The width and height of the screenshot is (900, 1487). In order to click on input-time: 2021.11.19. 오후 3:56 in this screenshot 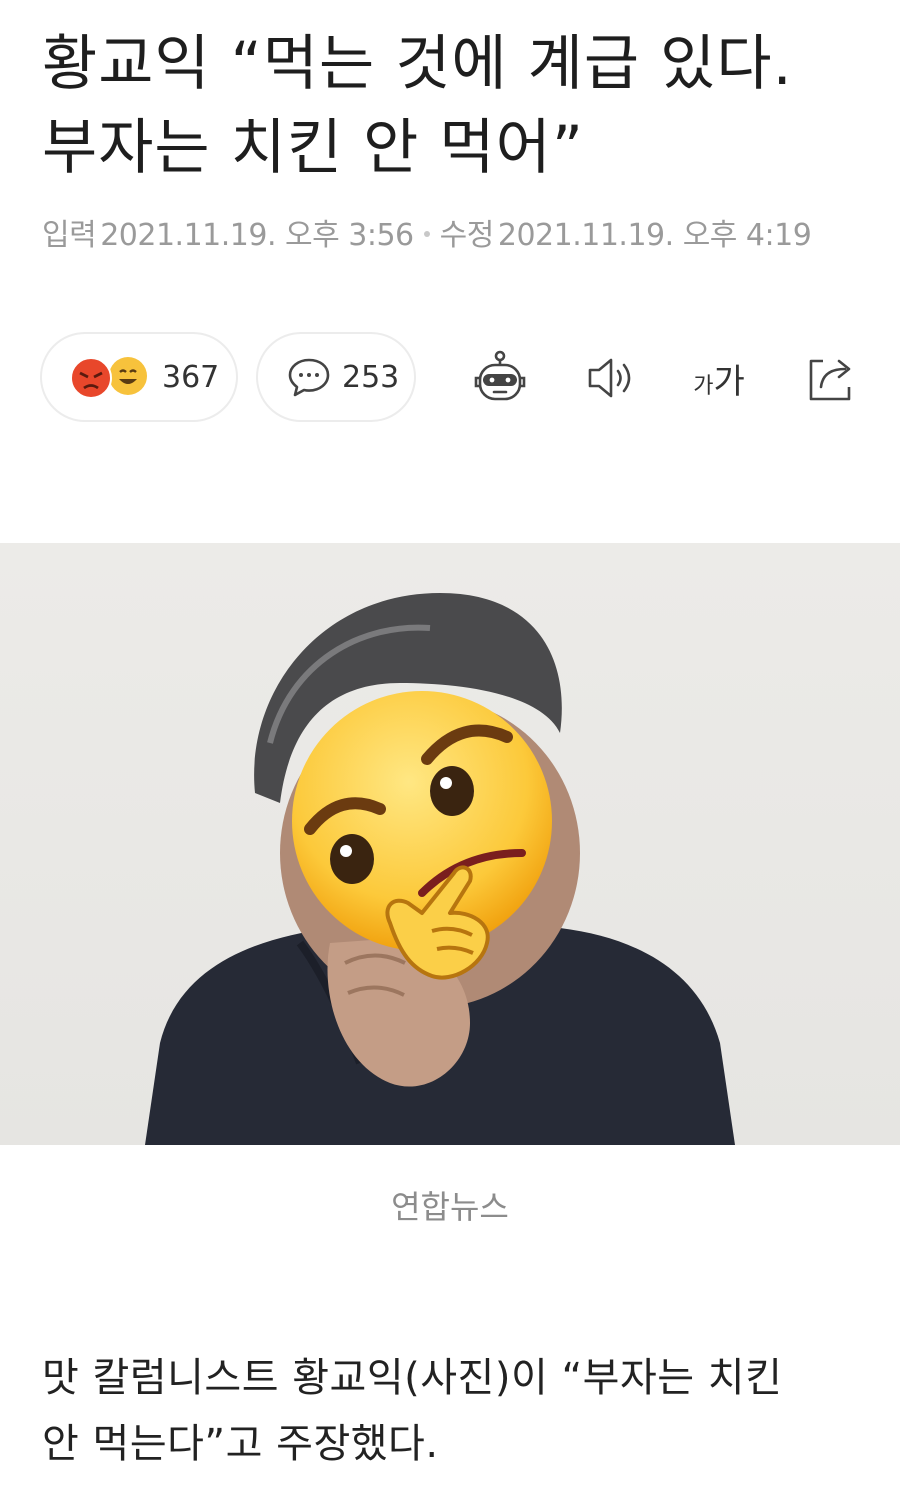, I will do `click(257, 235)`.